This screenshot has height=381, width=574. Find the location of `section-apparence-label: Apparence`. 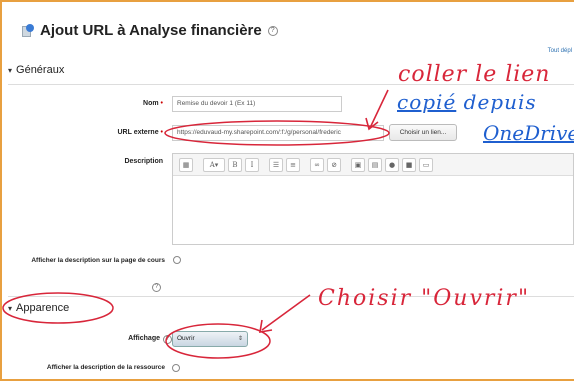

section-apparence-label: Apparence is located at coordinates (43, 308).